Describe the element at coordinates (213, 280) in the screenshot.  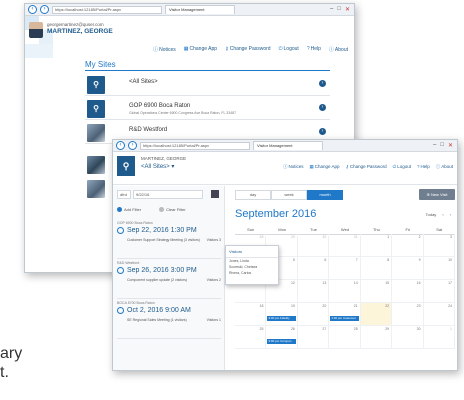
I see `visitor-count: Visitors 2` at that location.